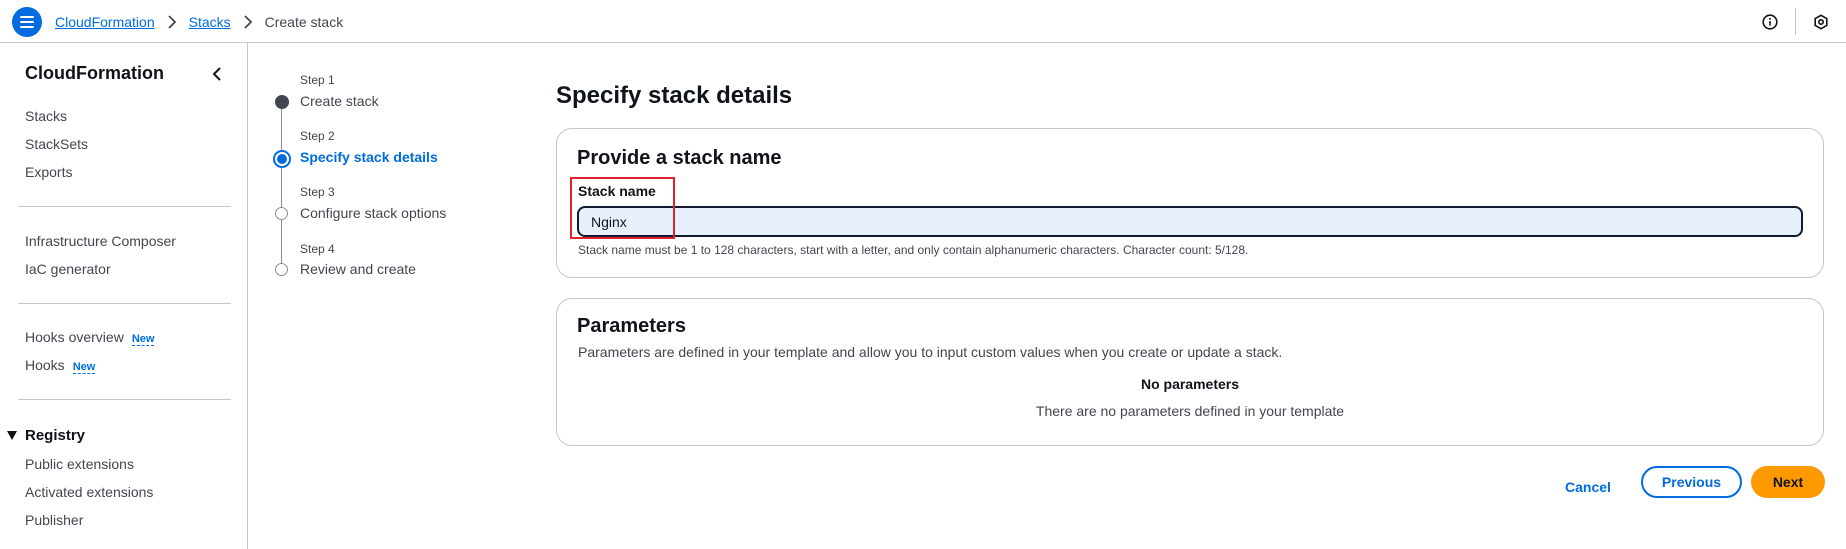 Image resolution: width=1846 pixels, height=549 pixels. I want to click on step-specify-stack-details: Specify stack details, so click(369, 157).